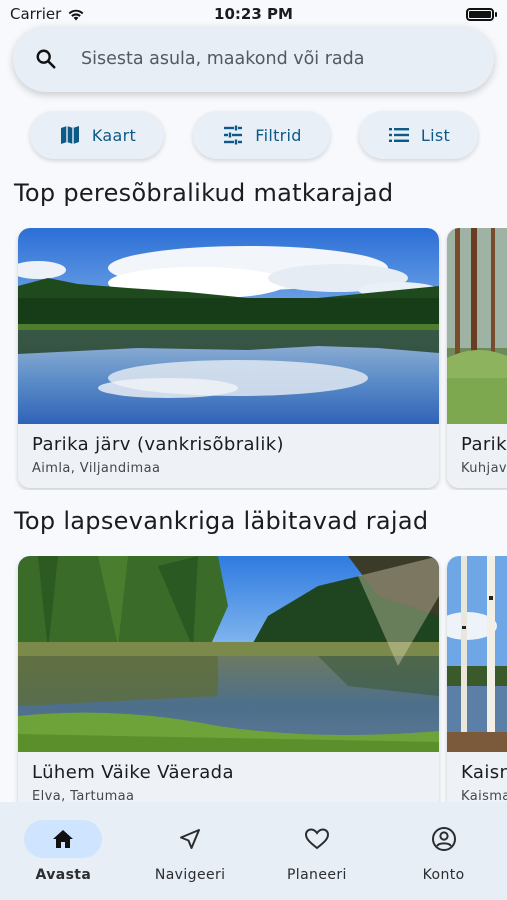 The width and height of the screenshot is (507, 900). I want to click on filters-button: Filtrid, so click(261, 135).